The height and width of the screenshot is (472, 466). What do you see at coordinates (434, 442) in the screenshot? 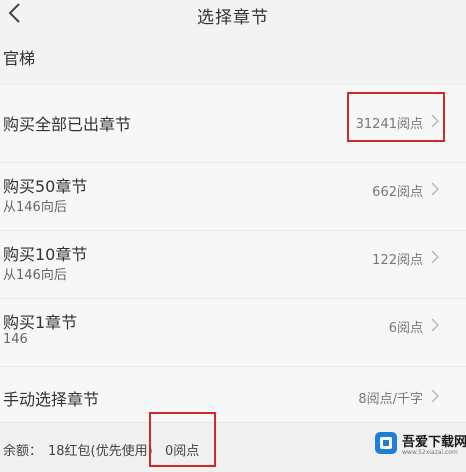
I see `watermark-text: 吾爱下载网` at bounding box center [434, 442].